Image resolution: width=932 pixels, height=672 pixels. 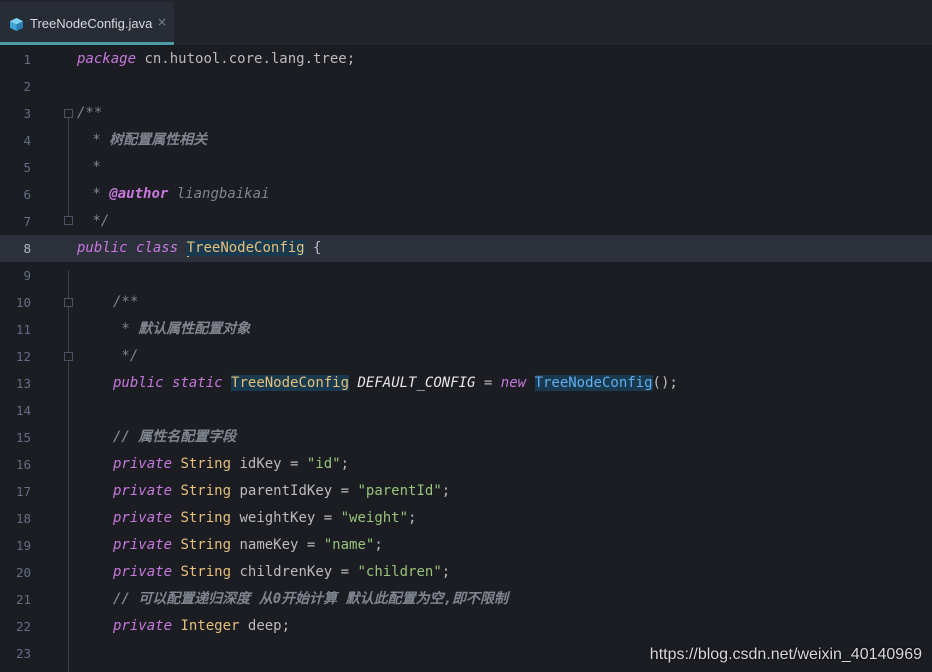 I want to click on line-number: 14, so click(x=23, y=410).